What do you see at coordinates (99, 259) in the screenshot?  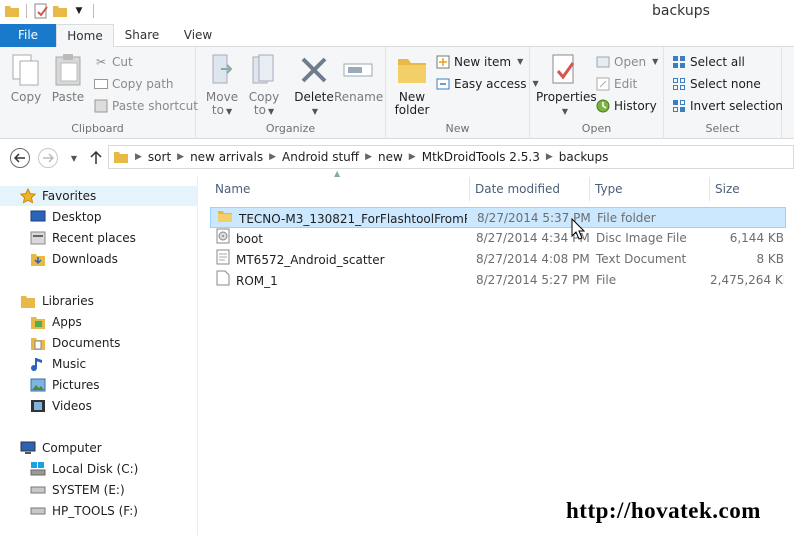 I see `nav-downloads: Downloads` at bounding box center [99, 259].